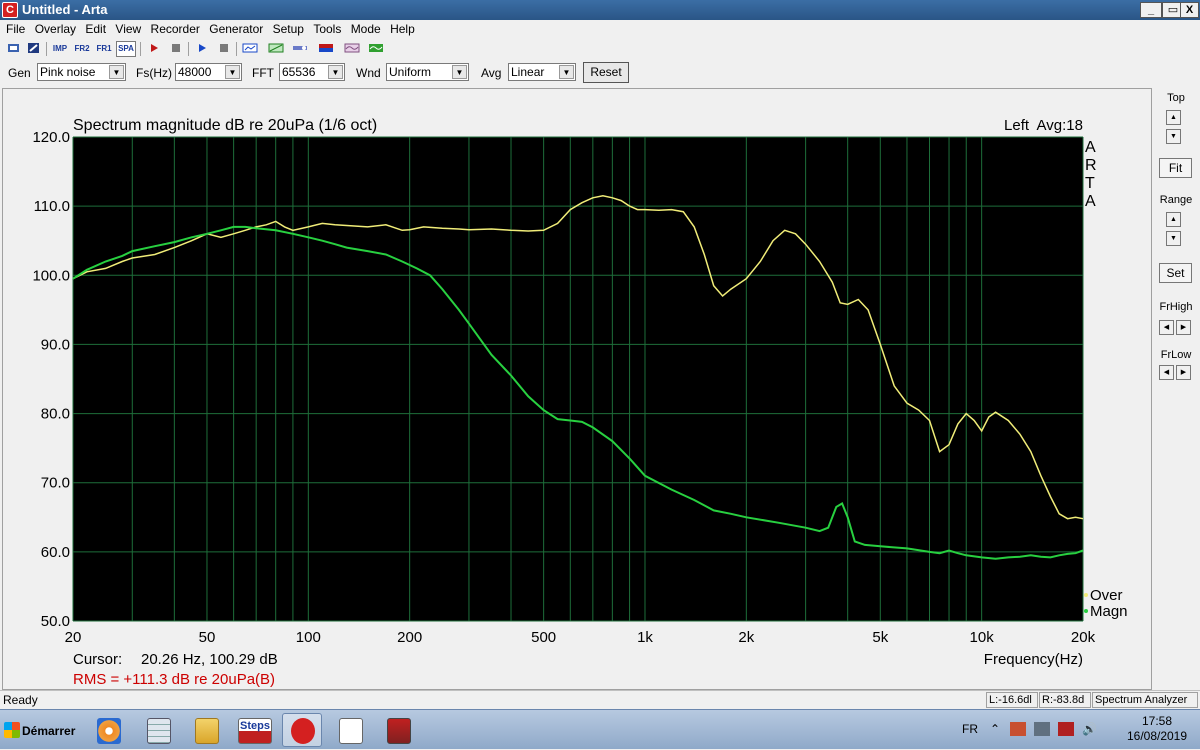 This screenshot has height=750, width=1200. What do you see at coordinates (126, 49) in the screenshot?
I see `spa-mode-button: SPA` at bounding box center [126, 49].